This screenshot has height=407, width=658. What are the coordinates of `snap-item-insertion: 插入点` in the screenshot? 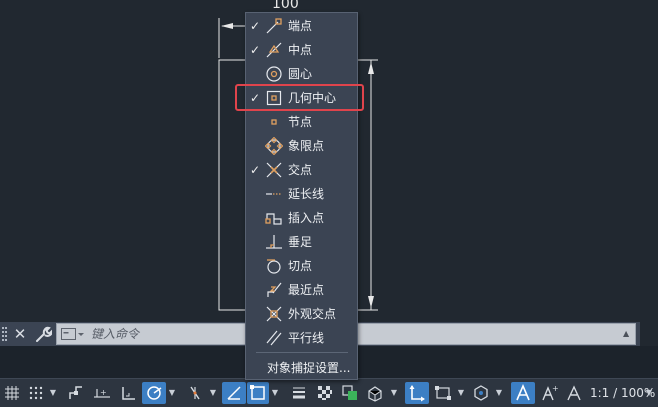 It's located at (301, 218).